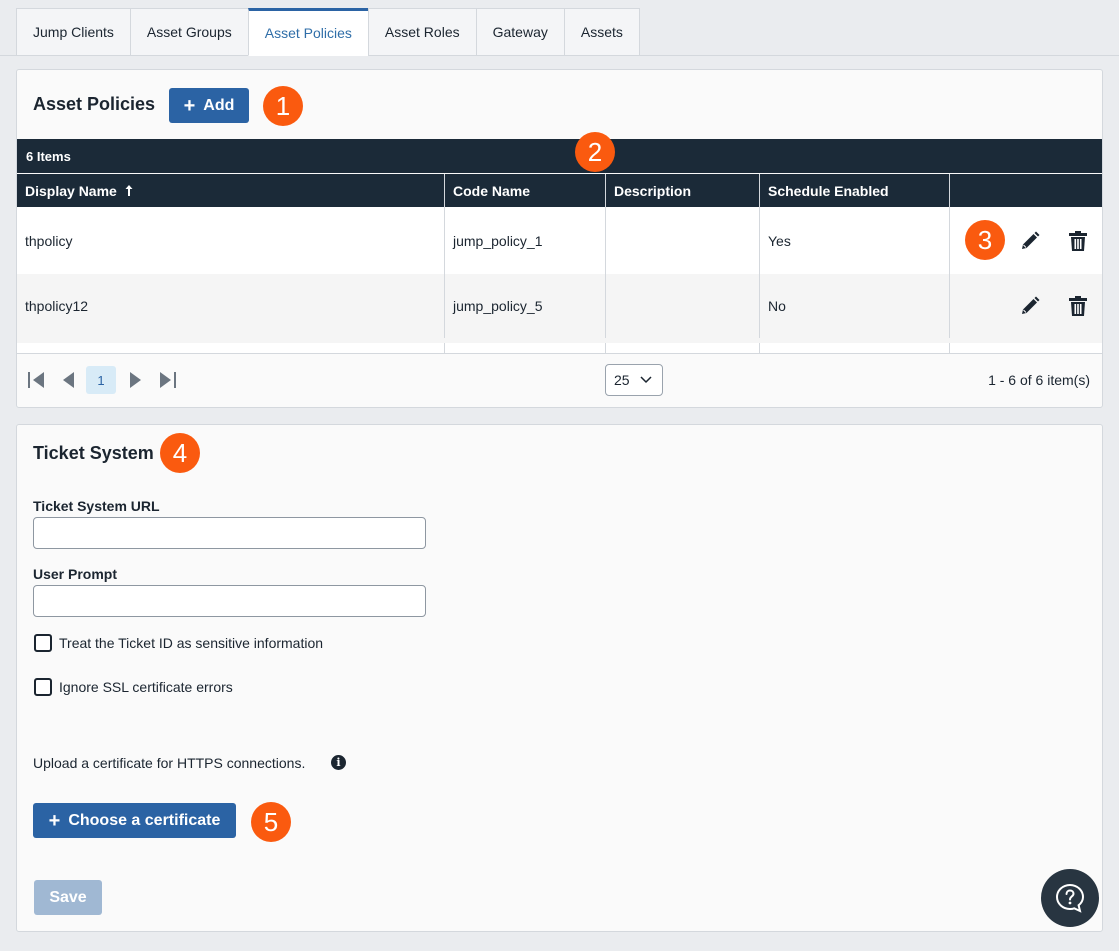  What do you see at coordinates (136, 380) in the screenshot?
I see `next-page-icon` at bounding box center [136, 380].